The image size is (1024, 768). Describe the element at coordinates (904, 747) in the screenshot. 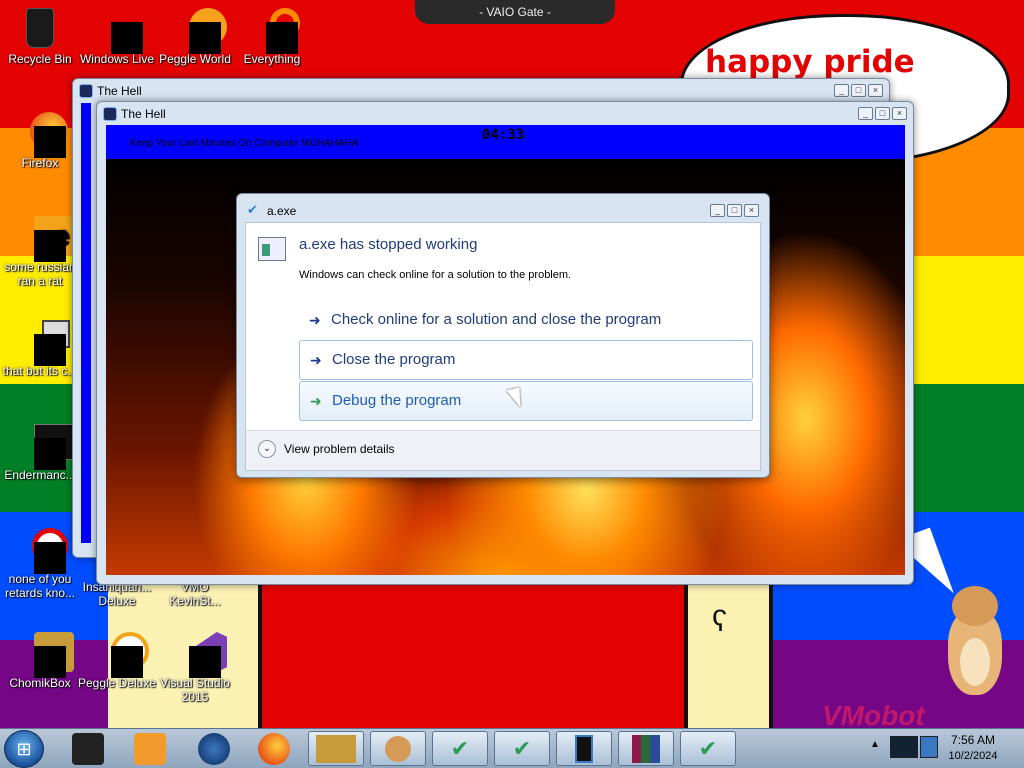

I see `network-icon` at that location.